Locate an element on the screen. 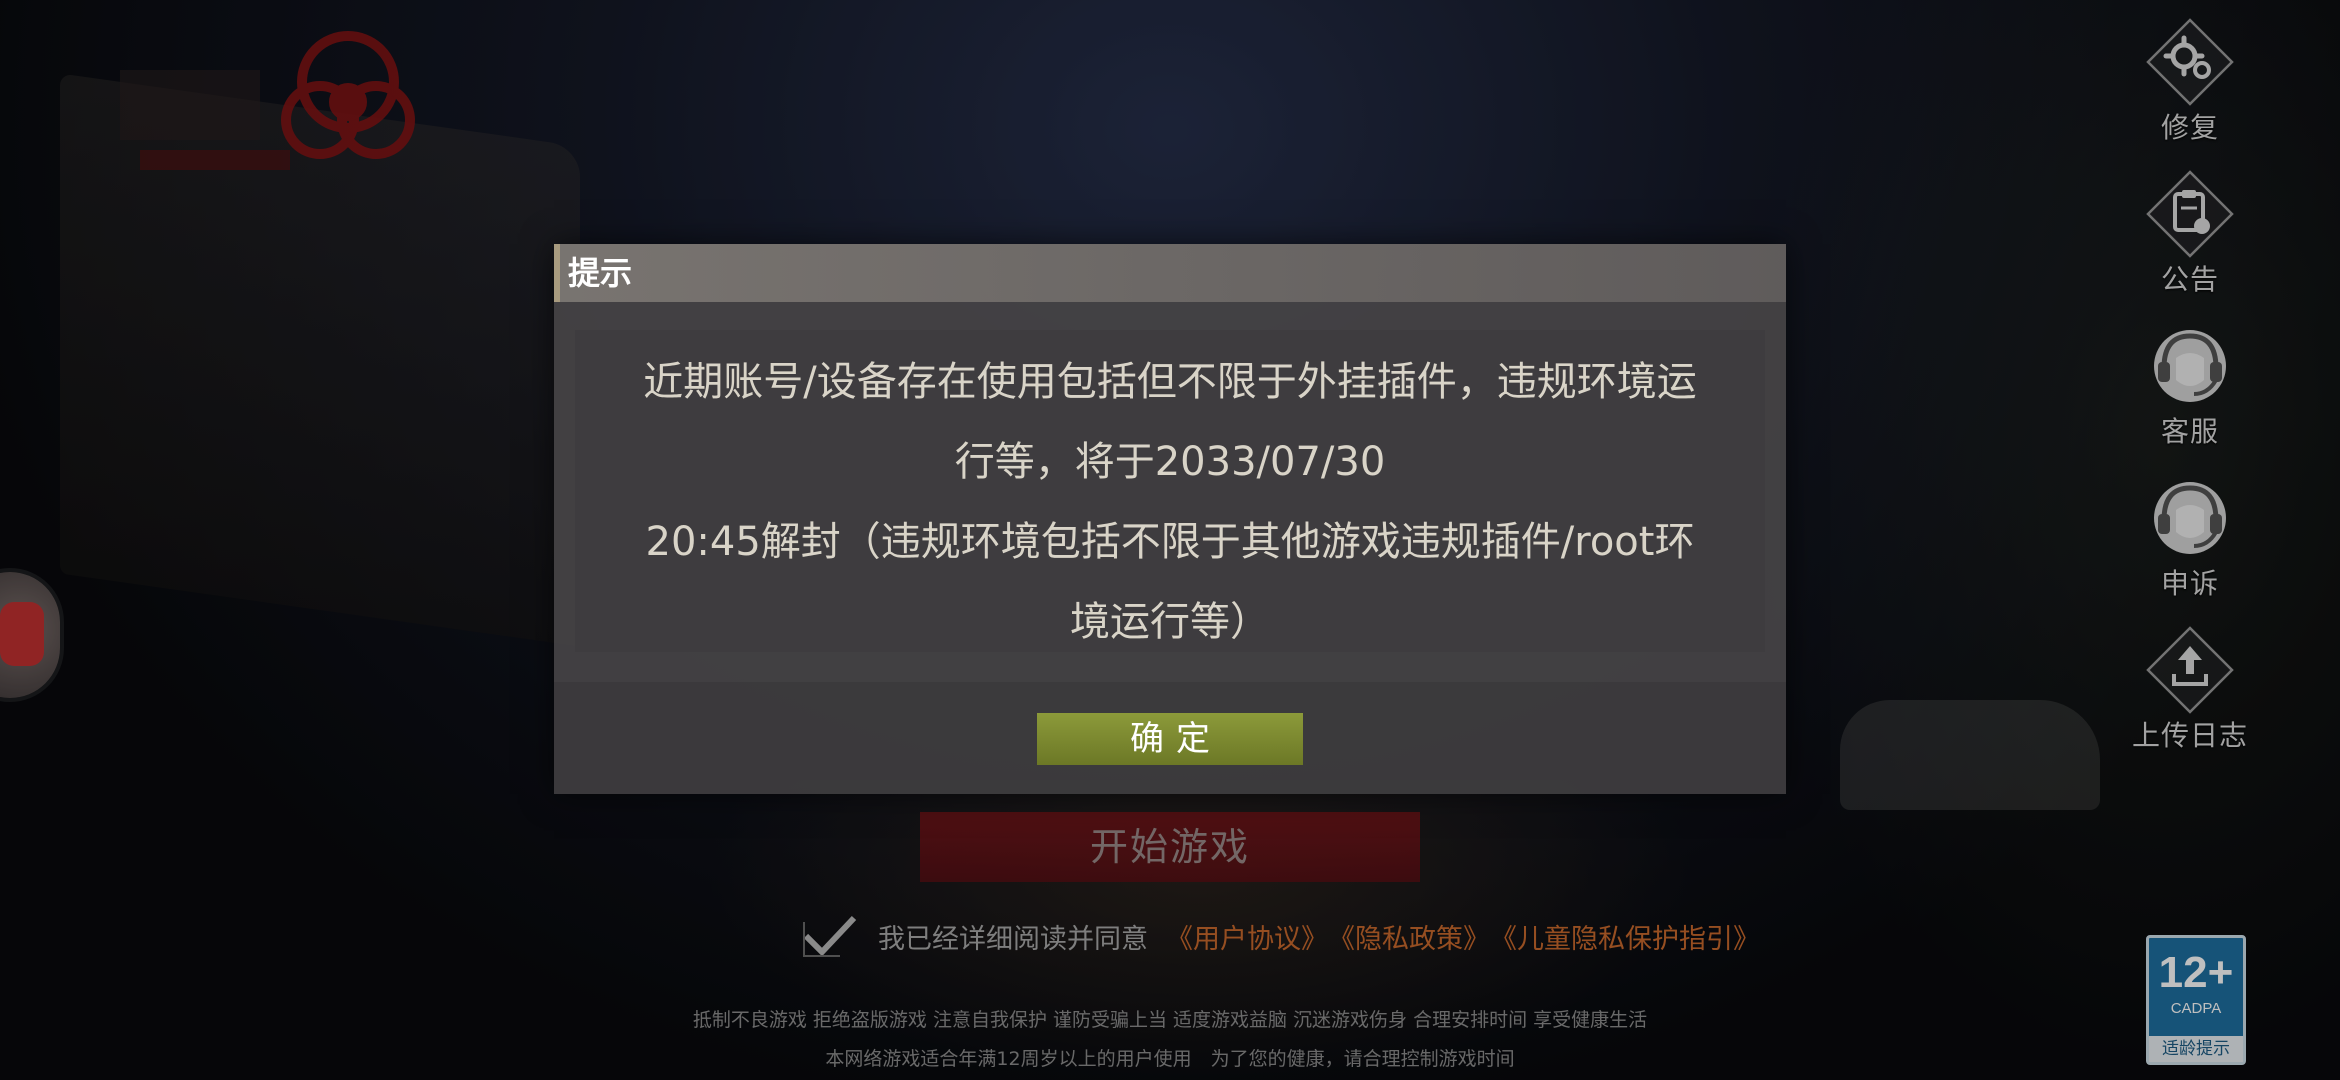 This screenshot has height=1080, width=2340. dialog-message-line: 行等，将于2033/07/30 is located at coordinates (1170, 462).